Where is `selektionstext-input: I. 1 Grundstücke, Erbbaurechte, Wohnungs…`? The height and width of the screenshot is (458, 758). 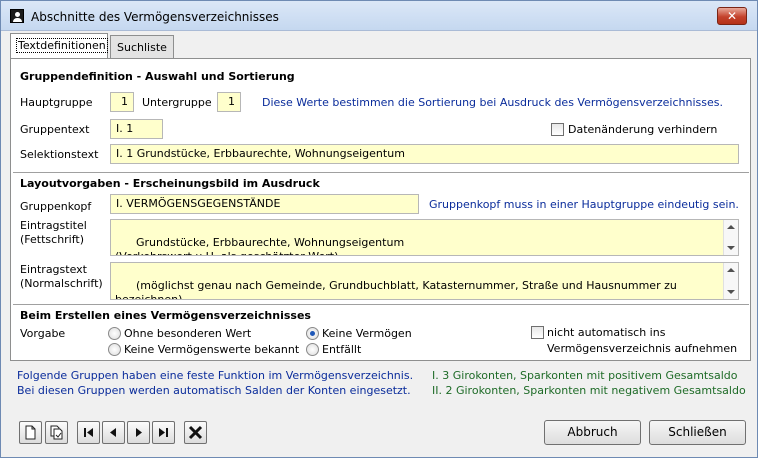
selektionstext-input: I. 1 Grundstücke, Erbbaurechte, Wohnungs… is located at coordinates (424, 154).